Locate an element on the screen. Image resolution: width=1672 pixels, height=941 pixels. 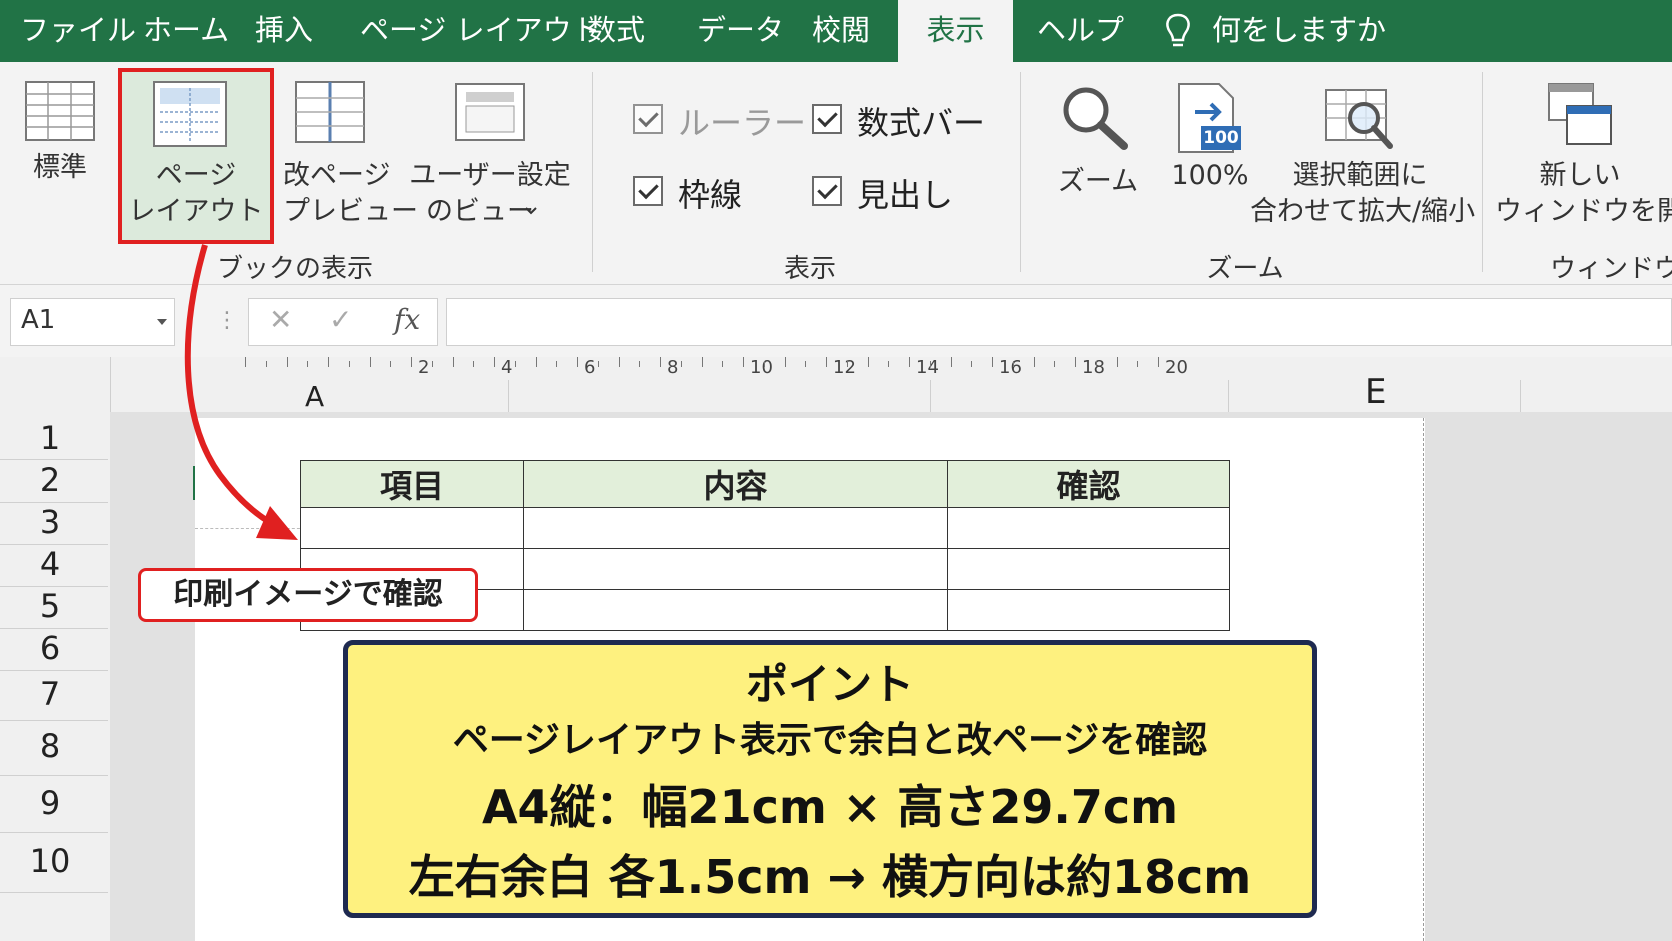
tab-page-layout: ページ レイアウト is located at coordinates (480, 31).